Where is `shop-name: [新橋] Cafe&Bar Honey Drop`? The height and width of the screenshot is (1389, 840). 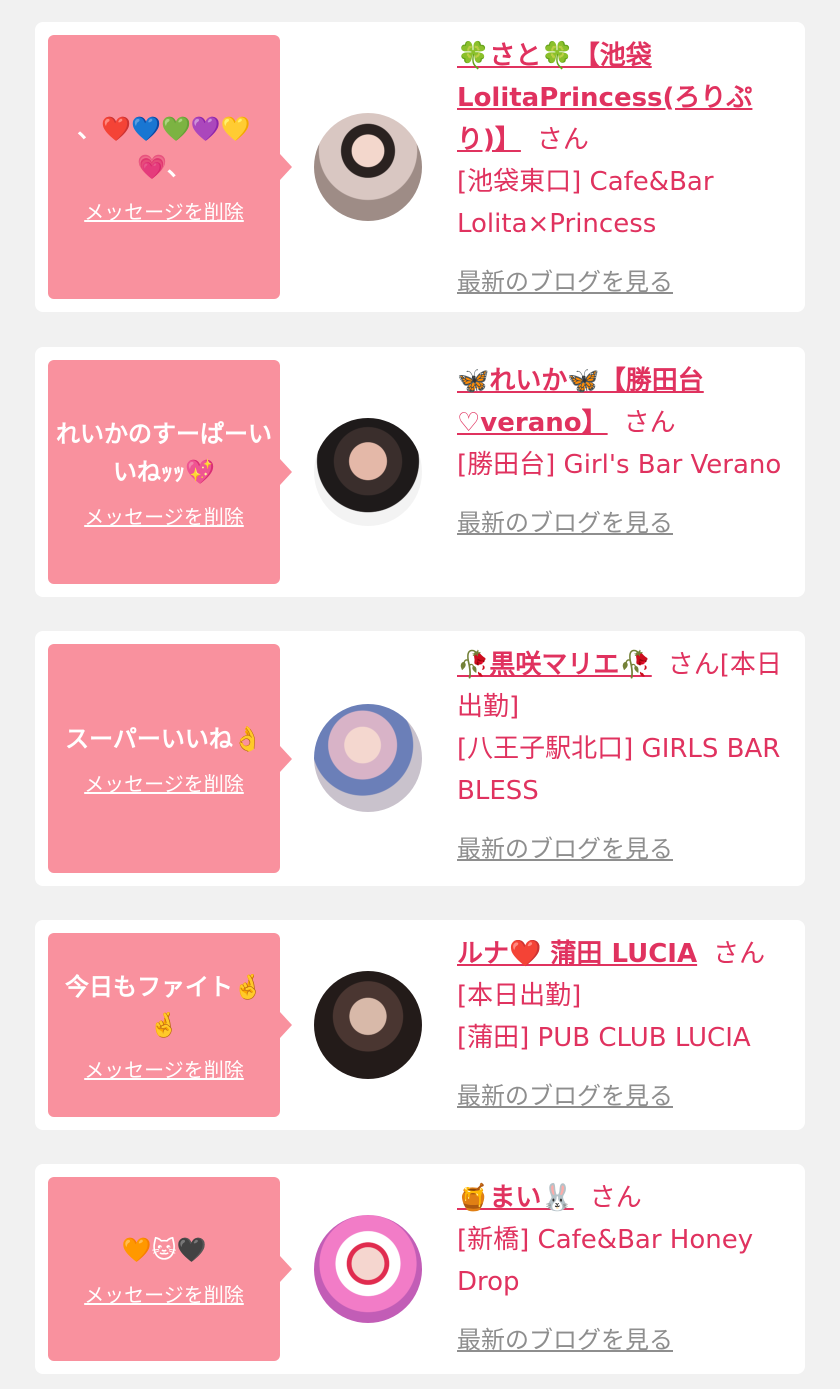
shop-name: [新橋] Cafe&Bar Honey Drop is located at coordinates (605, 1261).